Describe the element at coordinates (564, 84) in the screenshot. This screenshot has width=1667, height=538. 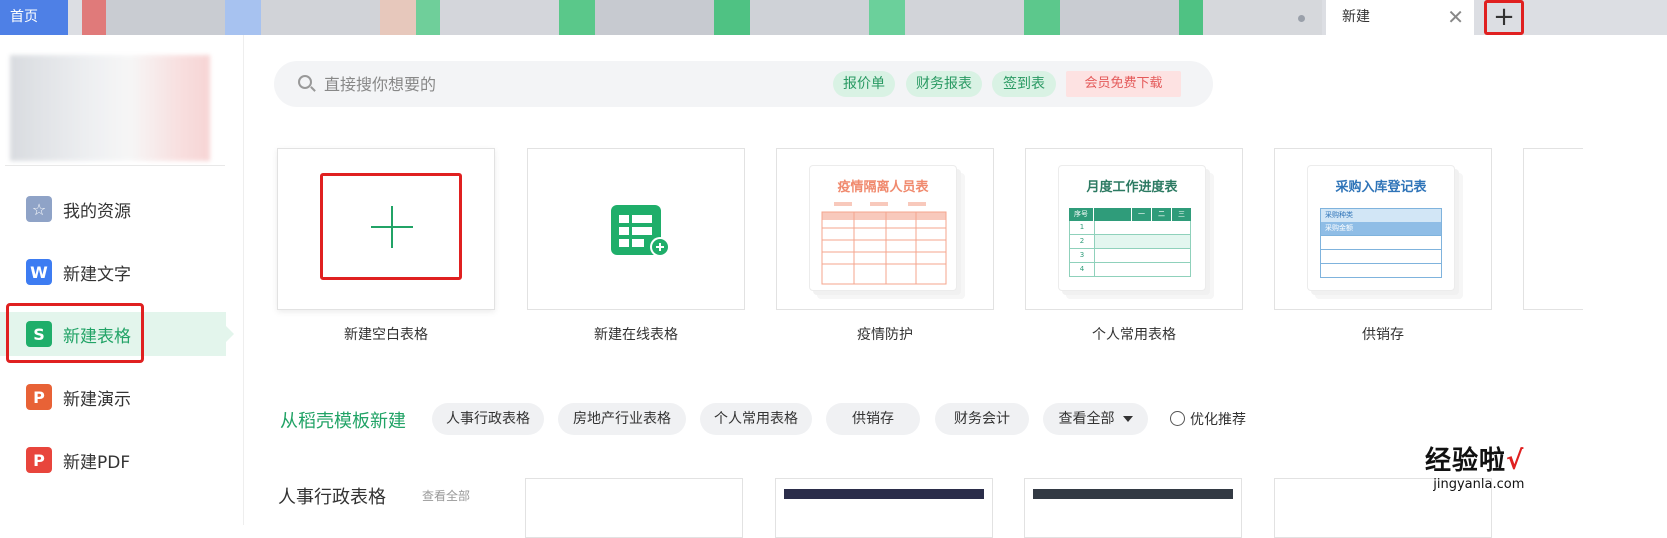
I see `search-input` at that location.